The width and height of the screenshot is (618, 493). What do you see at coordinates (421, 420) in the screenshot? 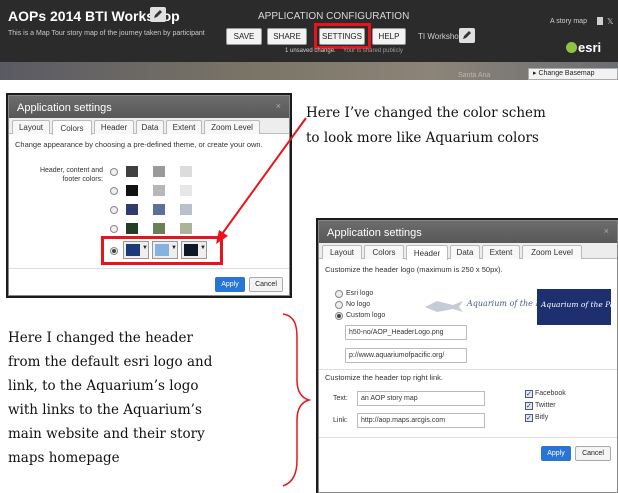
I see `link-url-input: http://aop.maps.arcgis.com` at bounding box center [421, 420].